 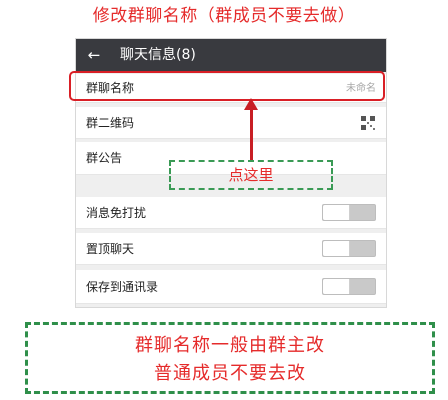 I want to click on note-line-1: 群聊名称一般由群主改, so click(x=230, y=345).